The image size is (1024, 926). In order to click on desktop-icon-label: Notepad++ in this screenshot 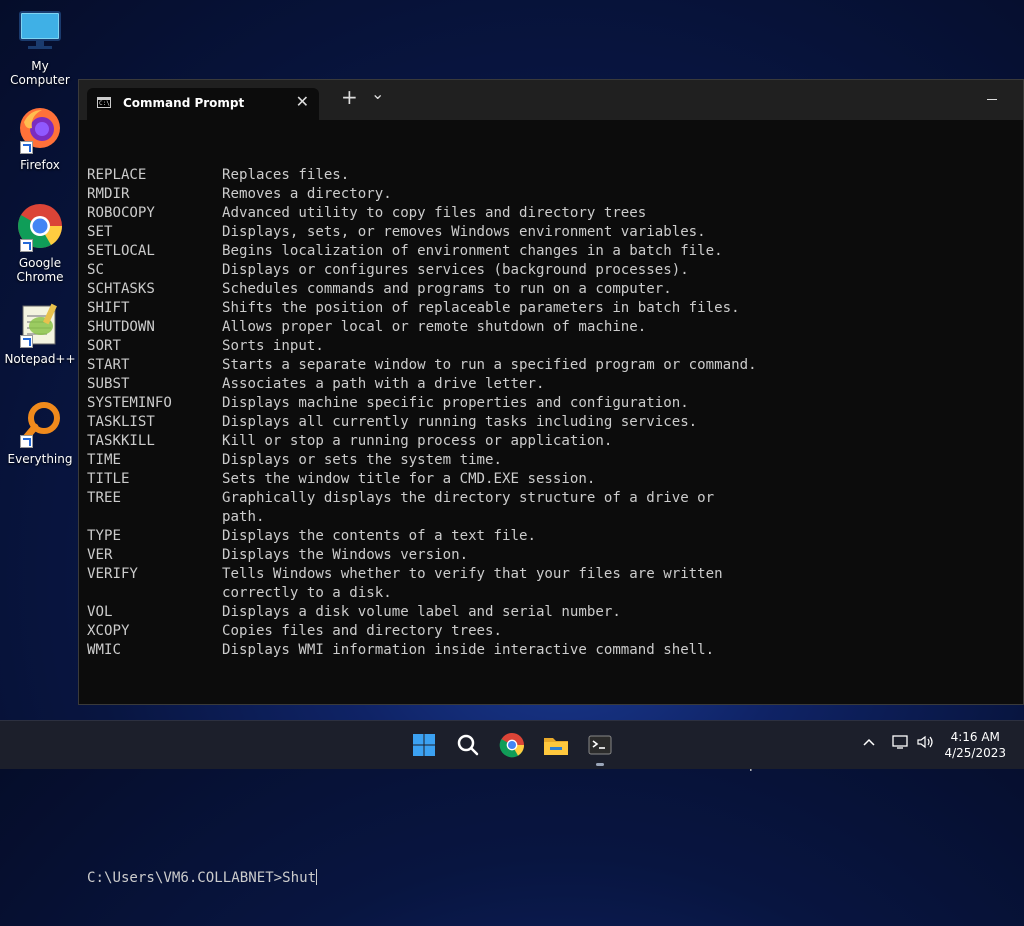, I will do `click(40, 359)`.